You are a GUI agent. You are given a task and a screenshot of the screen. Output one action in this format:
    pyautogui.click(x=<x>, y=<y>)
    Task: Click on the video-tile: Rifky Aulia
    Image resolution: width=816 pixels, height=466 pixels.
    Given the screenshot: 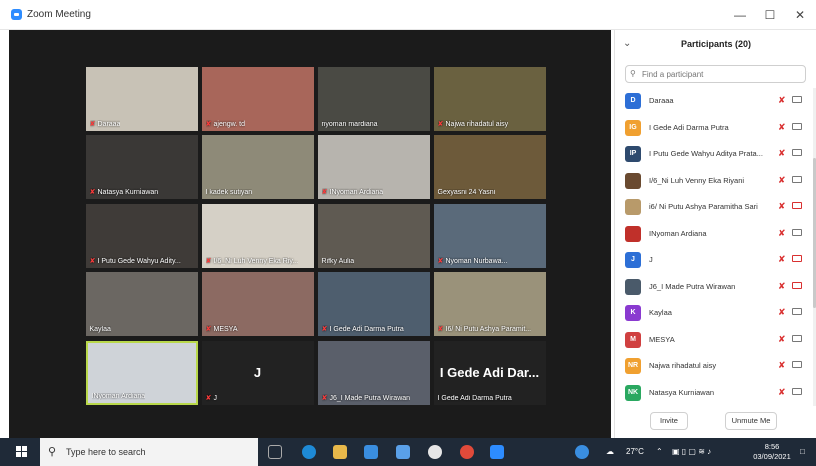 What is the action you would take?
    pyautogui.click(x=373, y=235)
    